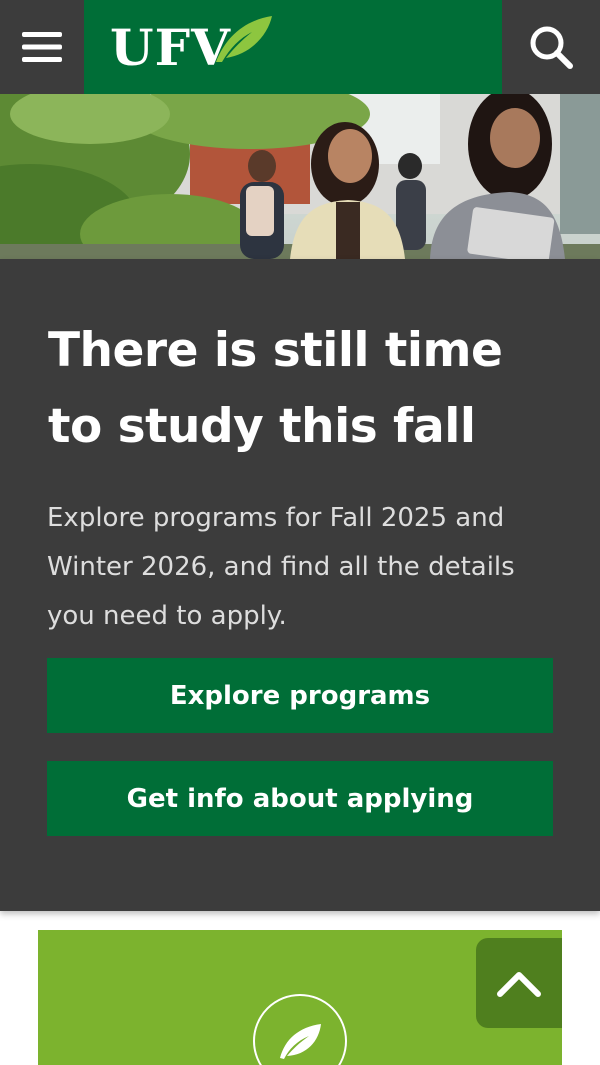 The image size is (600, 1065). What do you see at coordinates (244, 39) in the screenshot?
I see `logo-leaf-icon` at bounding box center [244, 39].